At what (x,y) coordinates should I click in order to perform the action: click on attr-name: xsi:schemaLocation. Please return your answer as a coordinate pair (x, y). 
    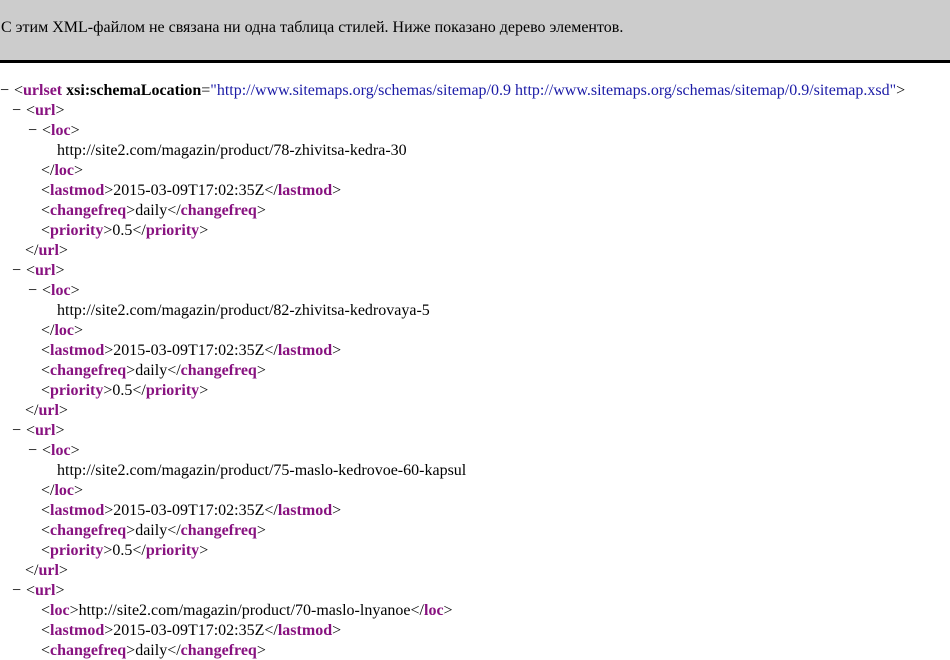
    Looking at the image, I should click on (134, 90).